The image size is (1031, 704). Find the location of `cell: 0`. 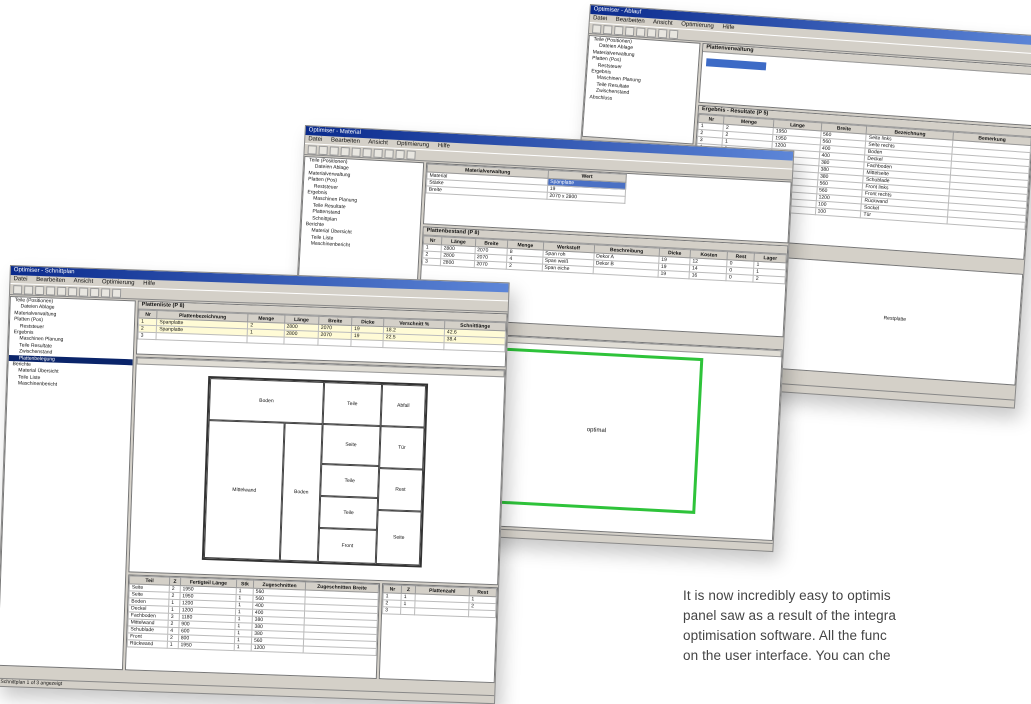

cell: 0 is located at coordinates (740, 278).